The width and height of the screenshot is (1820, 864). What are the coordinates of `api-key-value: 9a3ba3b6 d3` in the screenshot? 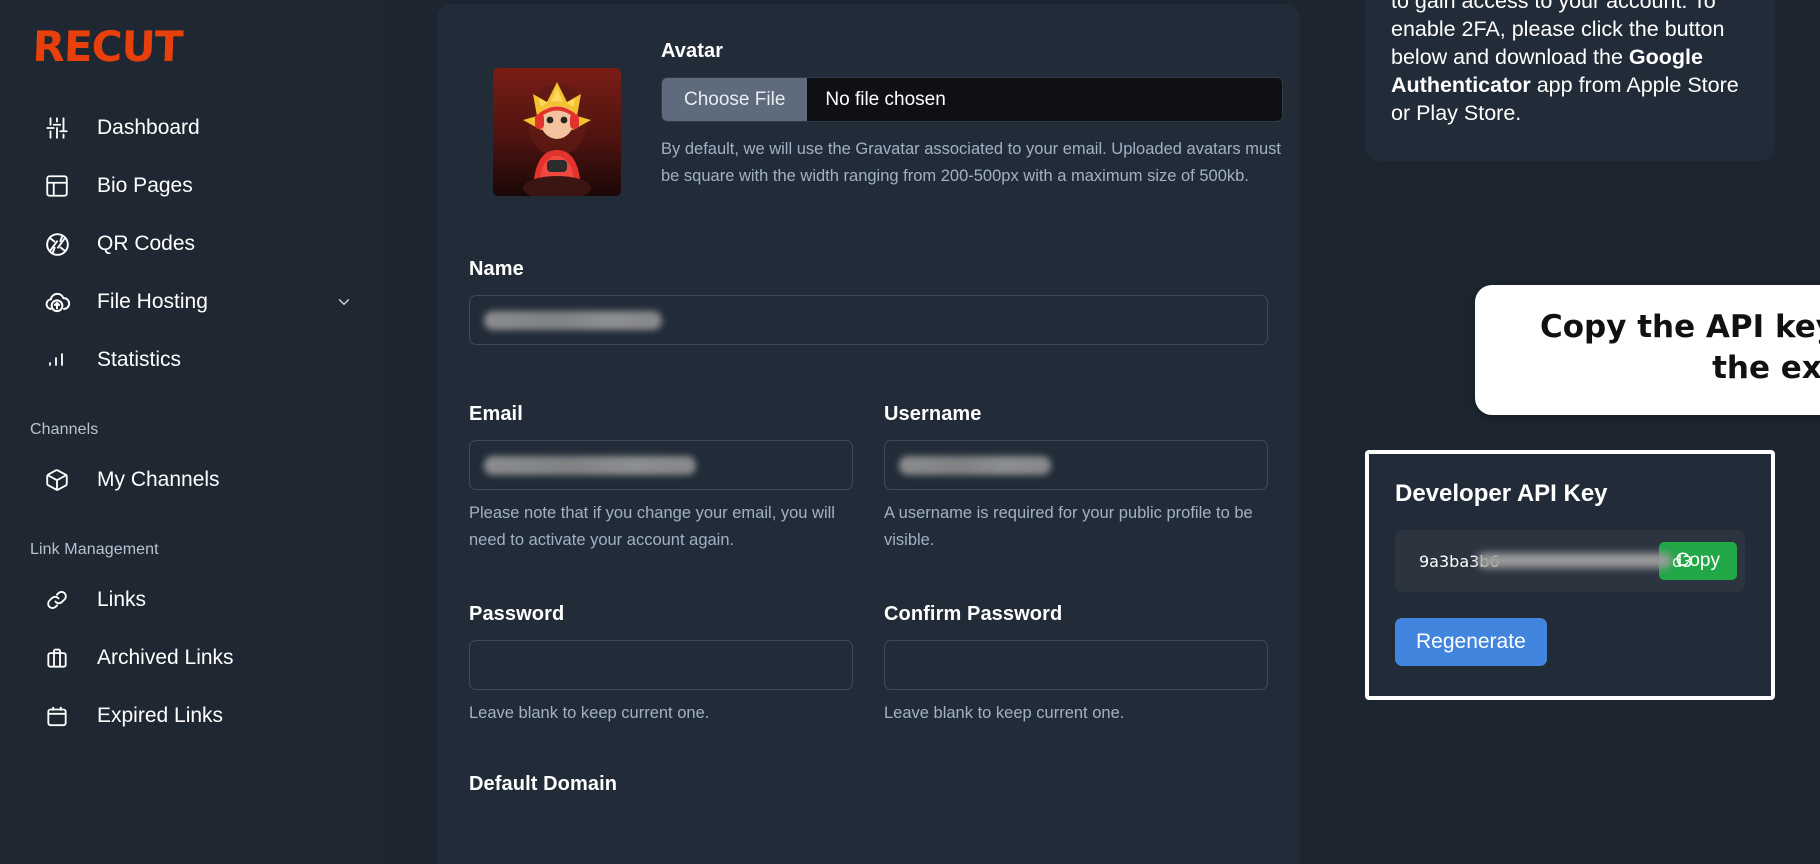 It's located at (1555, 561).